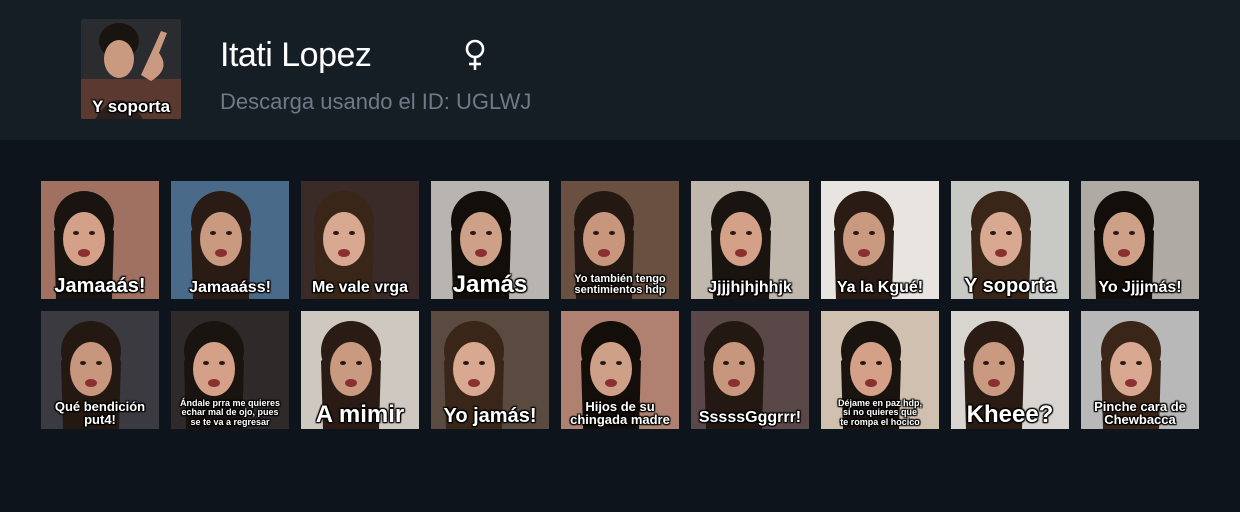 The height and width of the screenshot is (512, 1240). Describe the element at coordinates (620, 413) in the screenshot. I see `sticker-caption: Hijos de su chingada madre` at that location.